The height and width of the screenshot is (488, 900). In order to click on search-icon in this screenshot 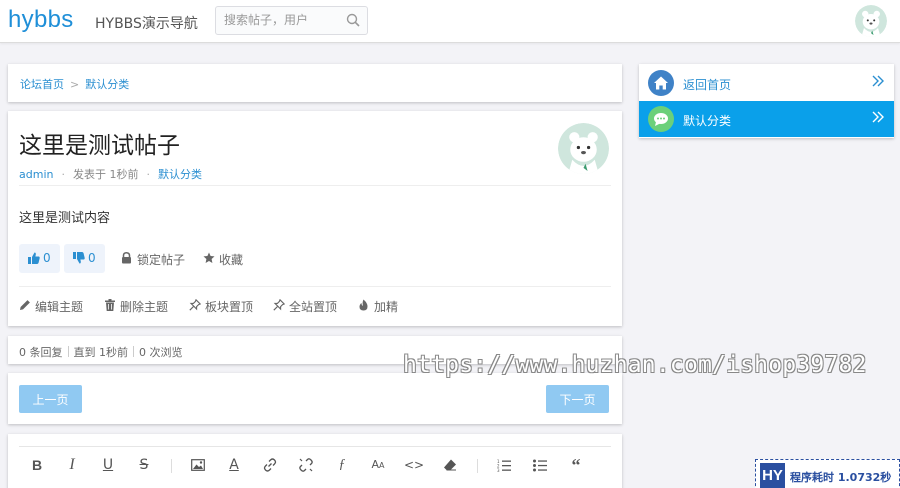, I will do `click(353, 20)`.